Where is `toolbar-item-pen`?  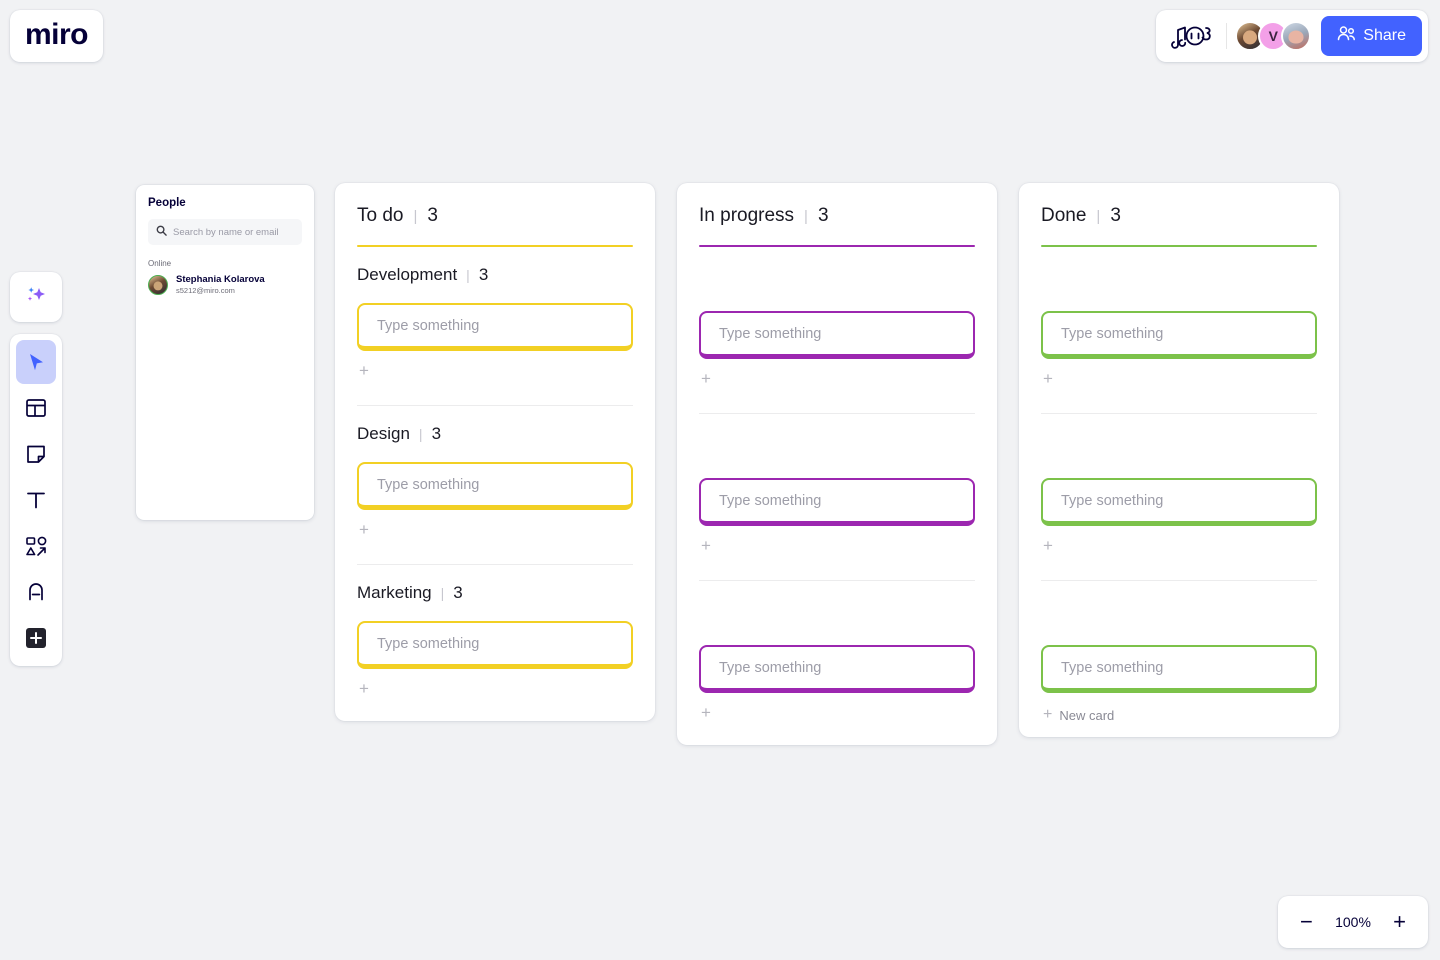 toolbar-item-pen is located at coordinates (36, 592).